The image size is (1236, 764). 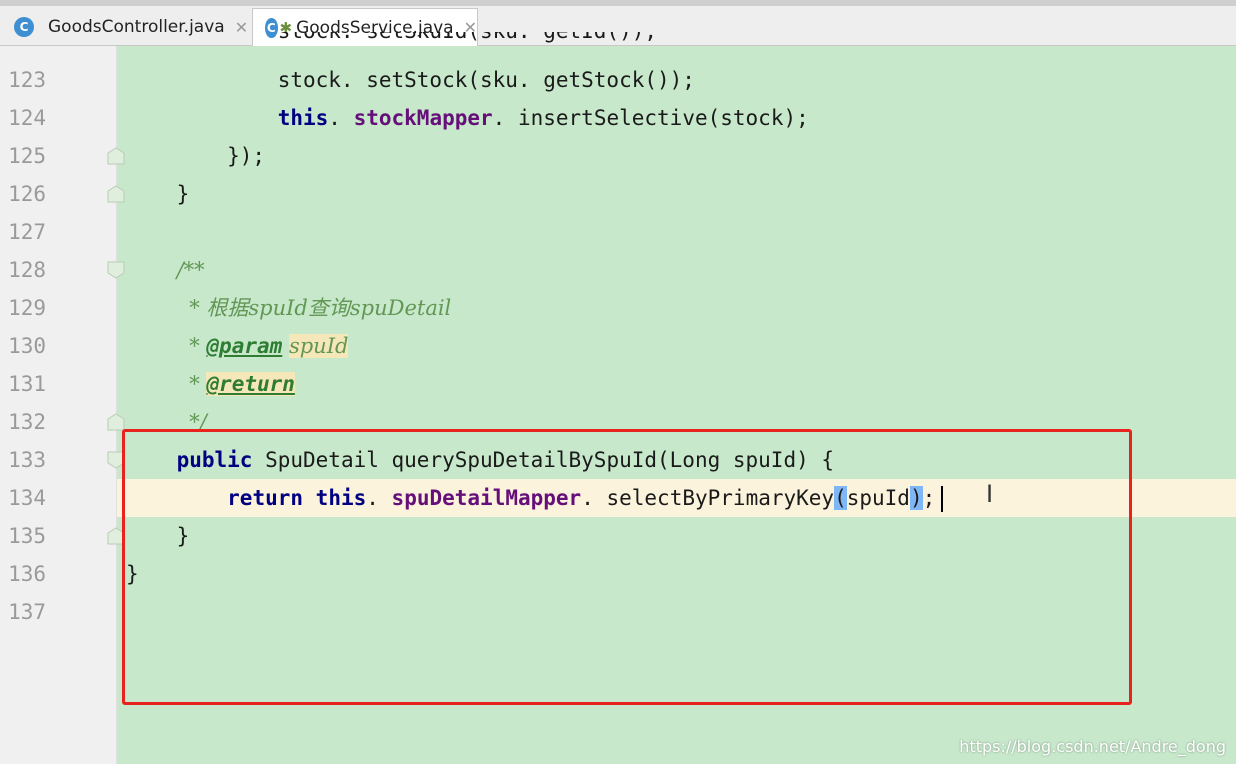 I want to click on code-text: * @param spuId, so click(x=237, y=346).